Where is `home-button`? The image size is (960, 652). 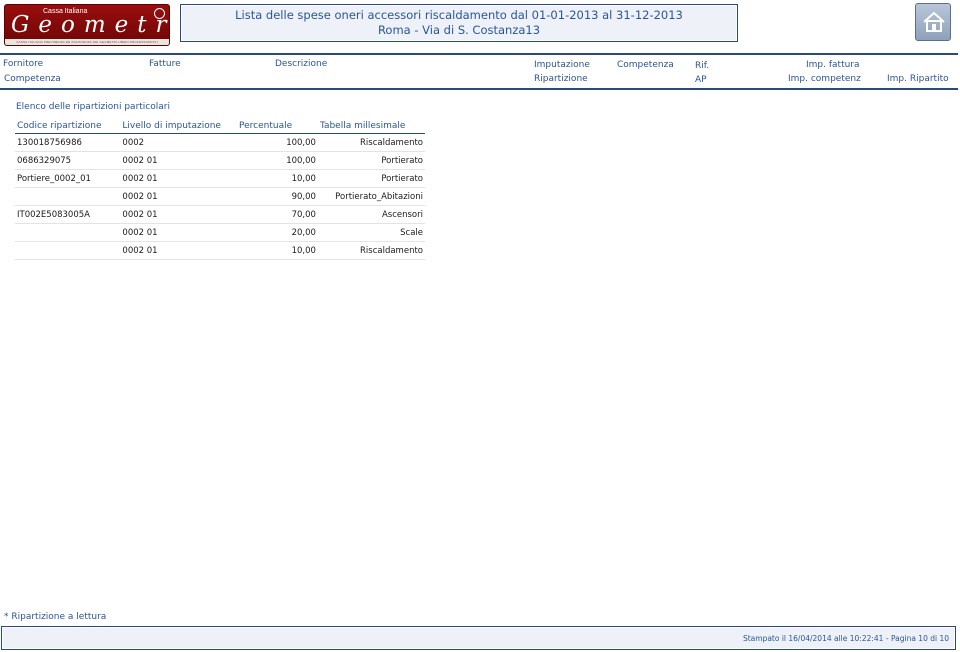
home-button is located at coordinates (933, 22).